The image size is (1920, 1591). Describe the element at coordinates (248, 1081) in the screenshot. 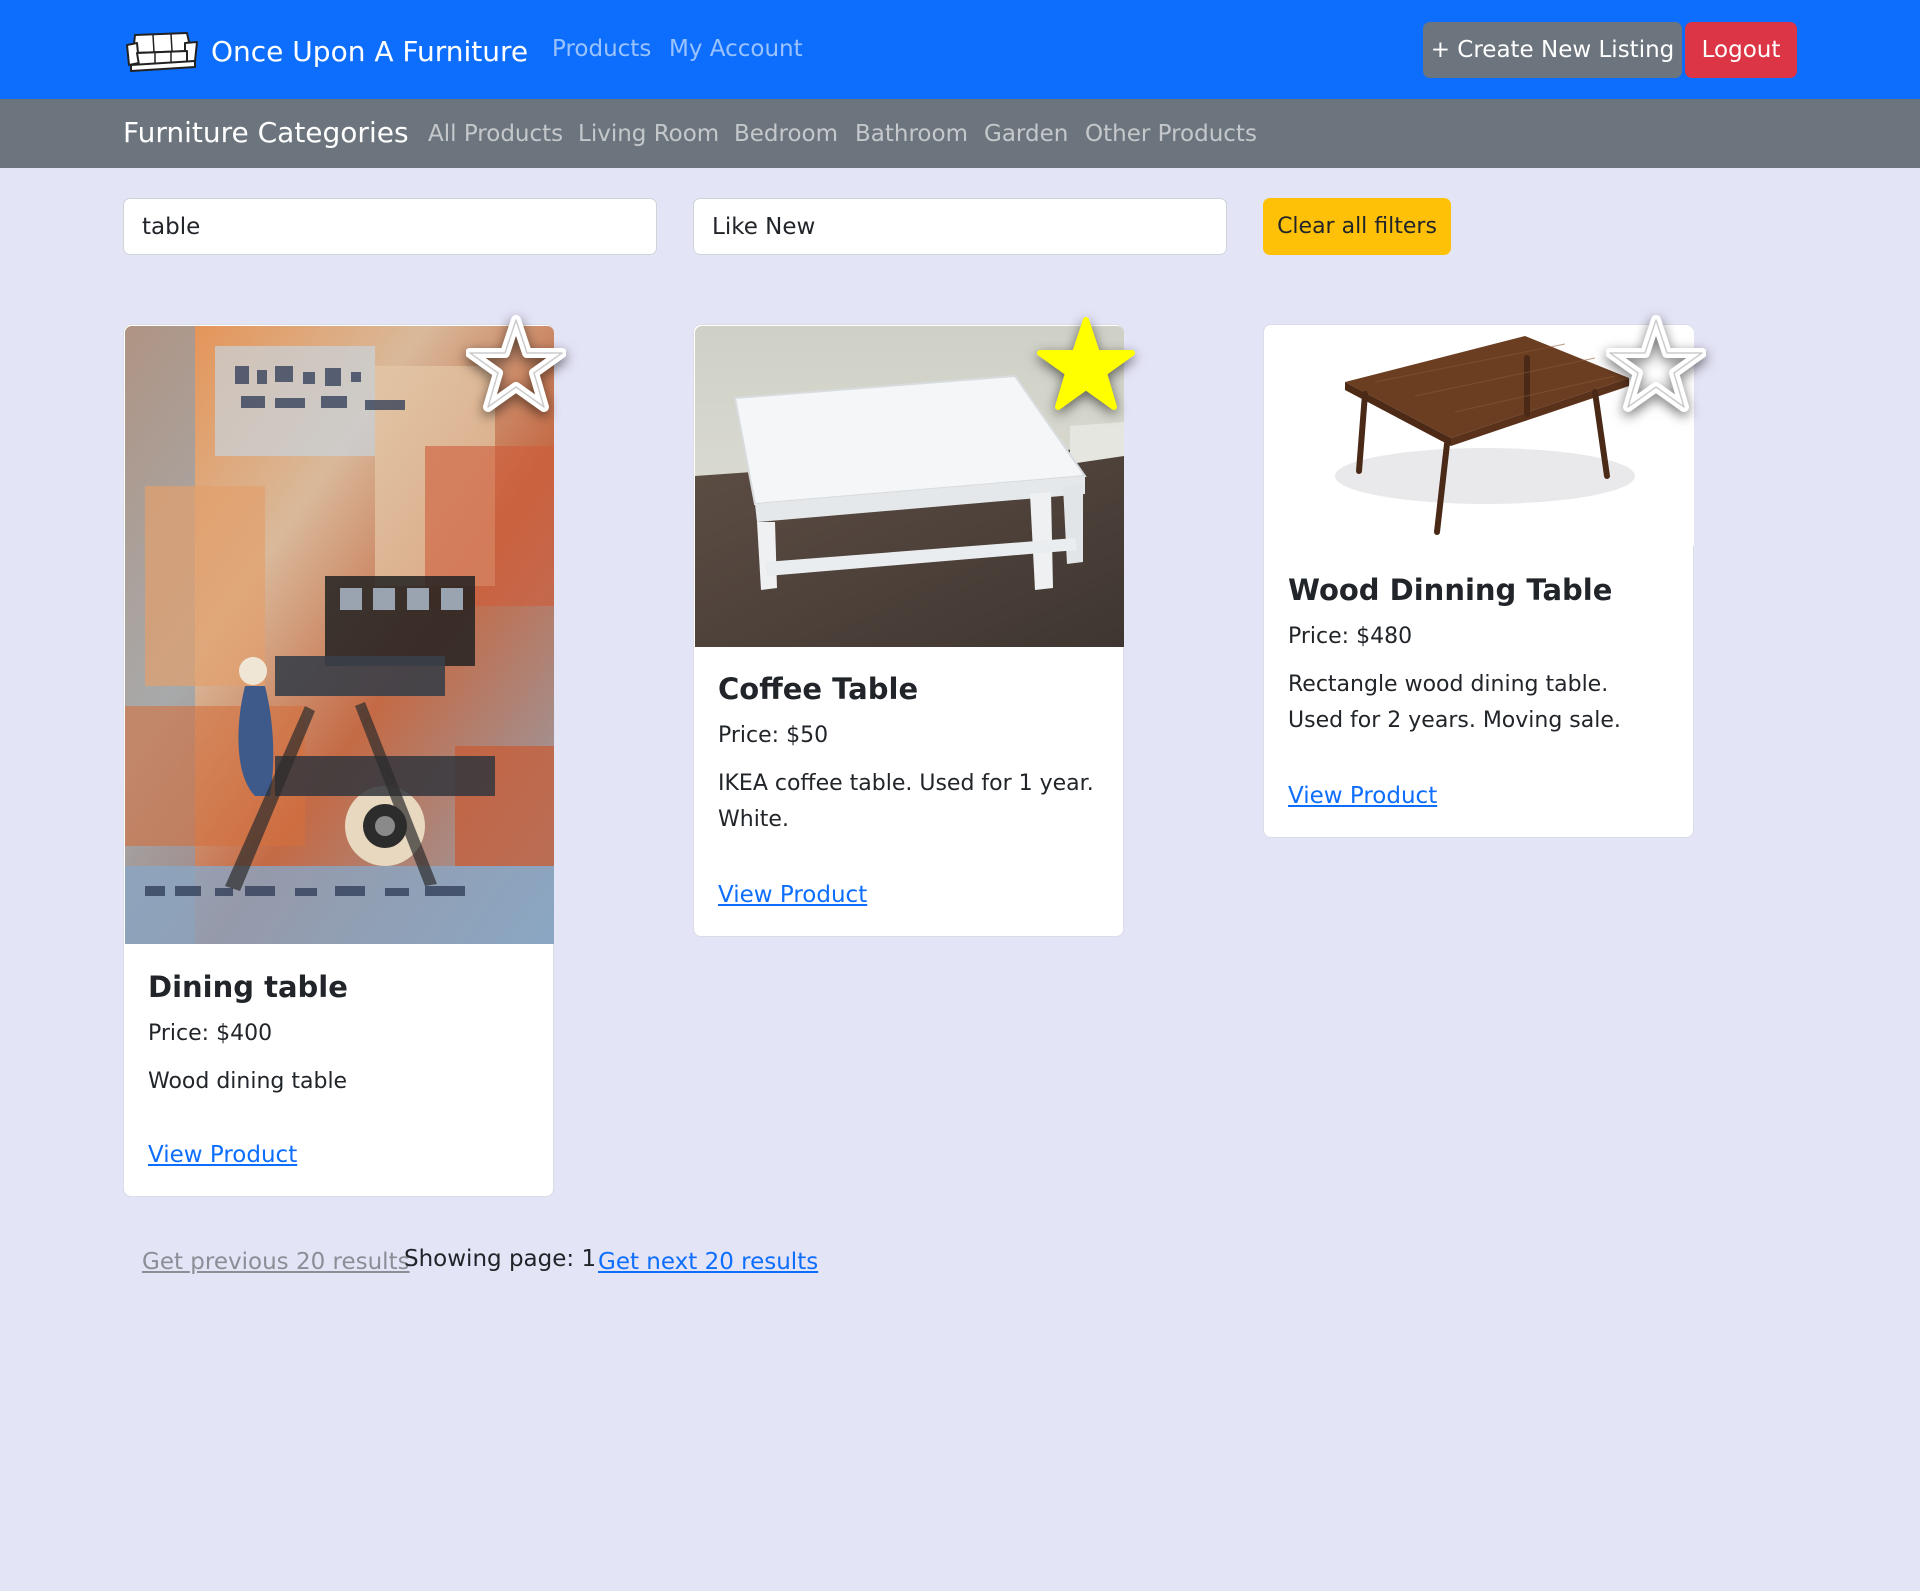

I see `product-description: Wood dining table` at that location.